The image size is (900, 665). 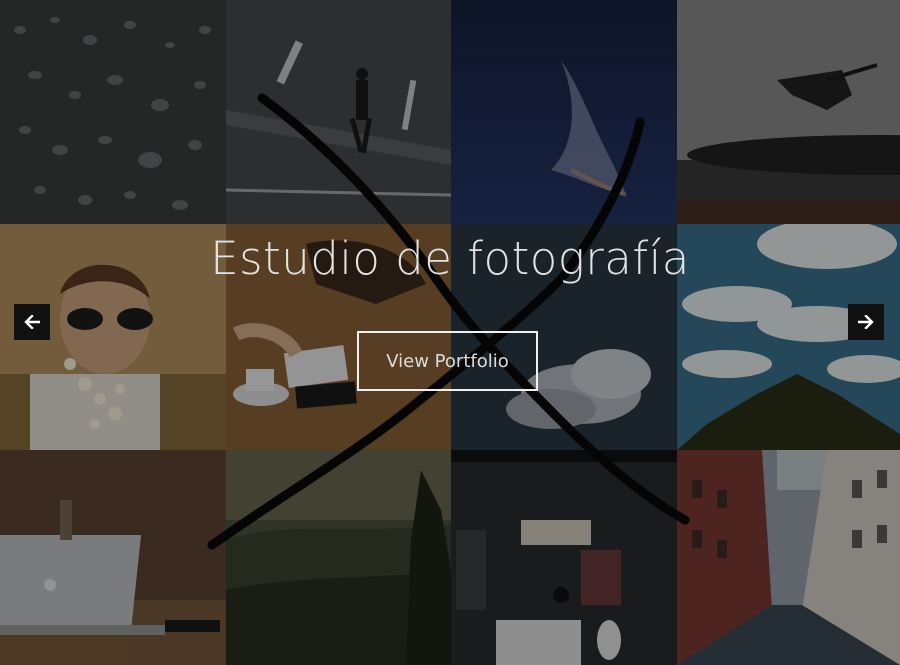 I want to click on arrow-right-icon, so click(x=866, y=322).